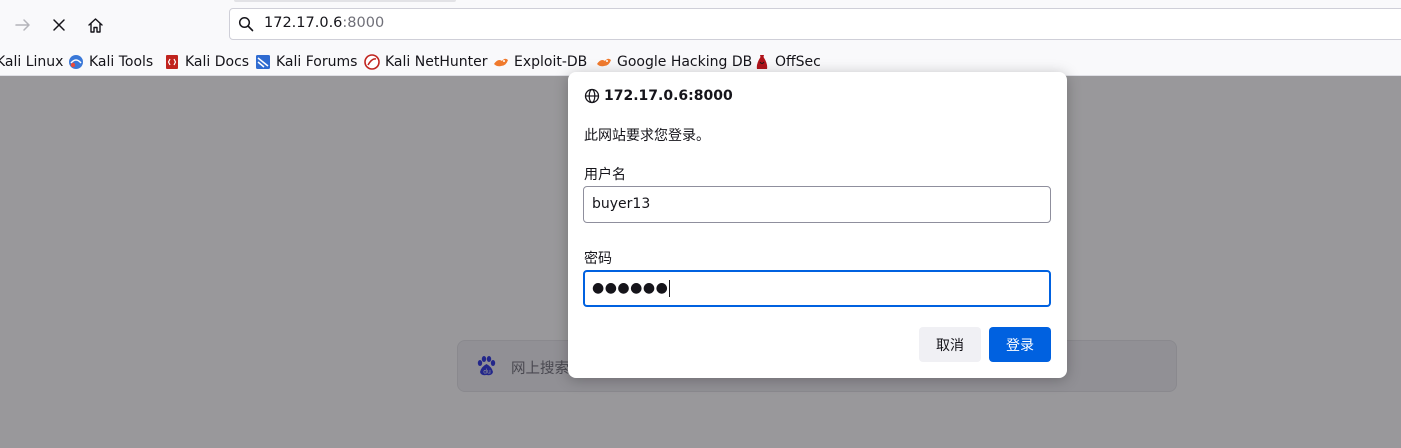 The height and width of the screenshot is (448, 1401). Describe the element at coordinates (345, 1) in the screenshot. I see `active-tab-edge` at that location.